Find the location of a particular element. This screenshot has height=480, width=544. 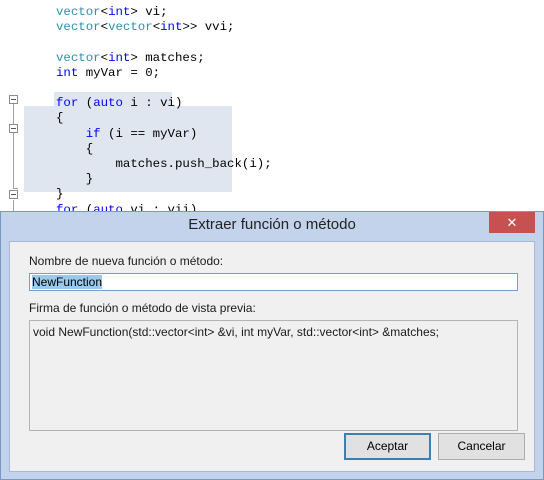

outline-line is located at coordinates (13, 146).